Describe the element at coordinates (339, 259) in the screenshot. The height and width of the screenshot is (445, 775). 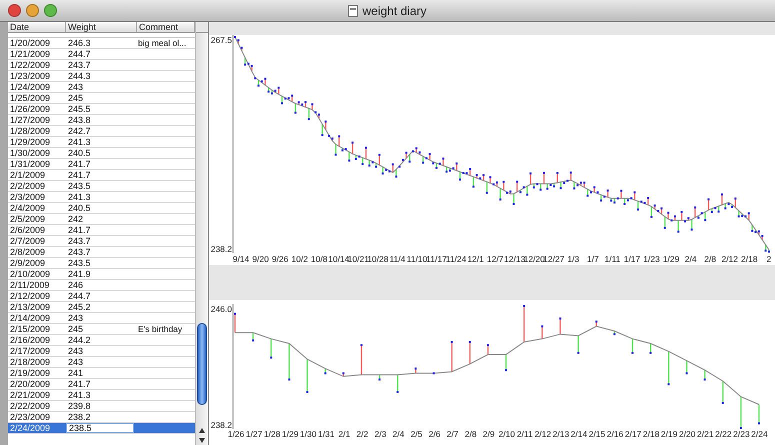
I see `x-axis-label: 10/14` at that location.